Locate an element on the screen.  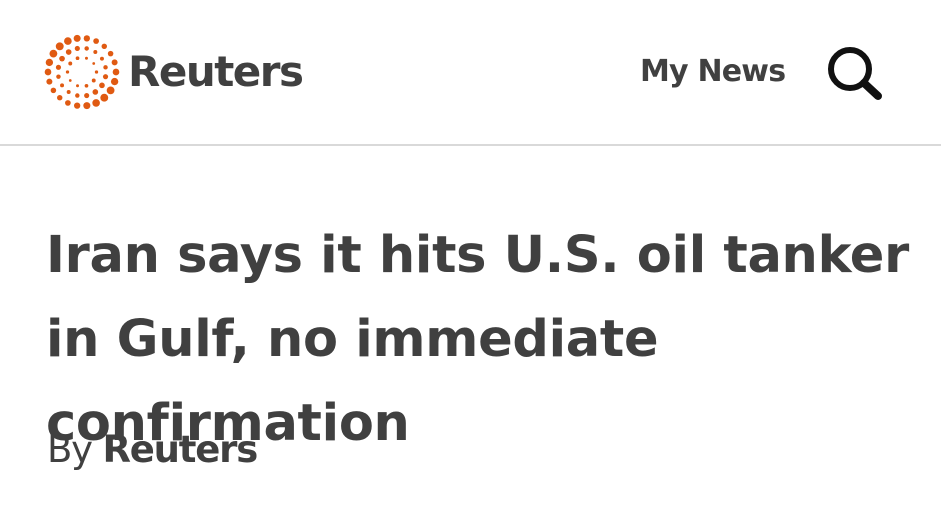
reuters-logo: Reuters is located at coordinates (173, 72).